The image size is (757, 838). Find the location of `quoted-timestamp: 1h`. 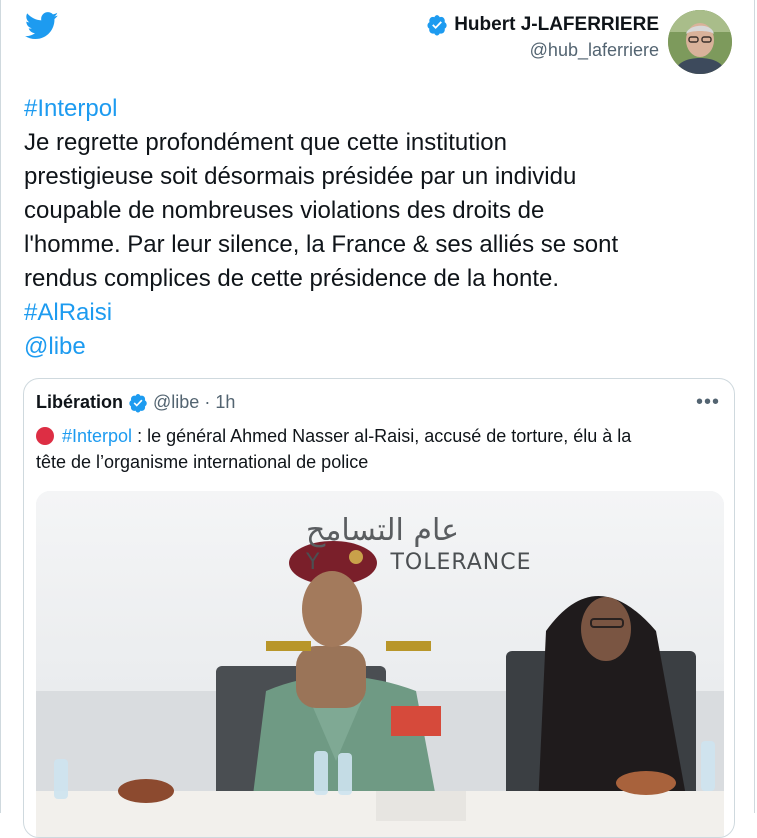

quoted-timestamp: 1h is located at coordinates (225, 402).